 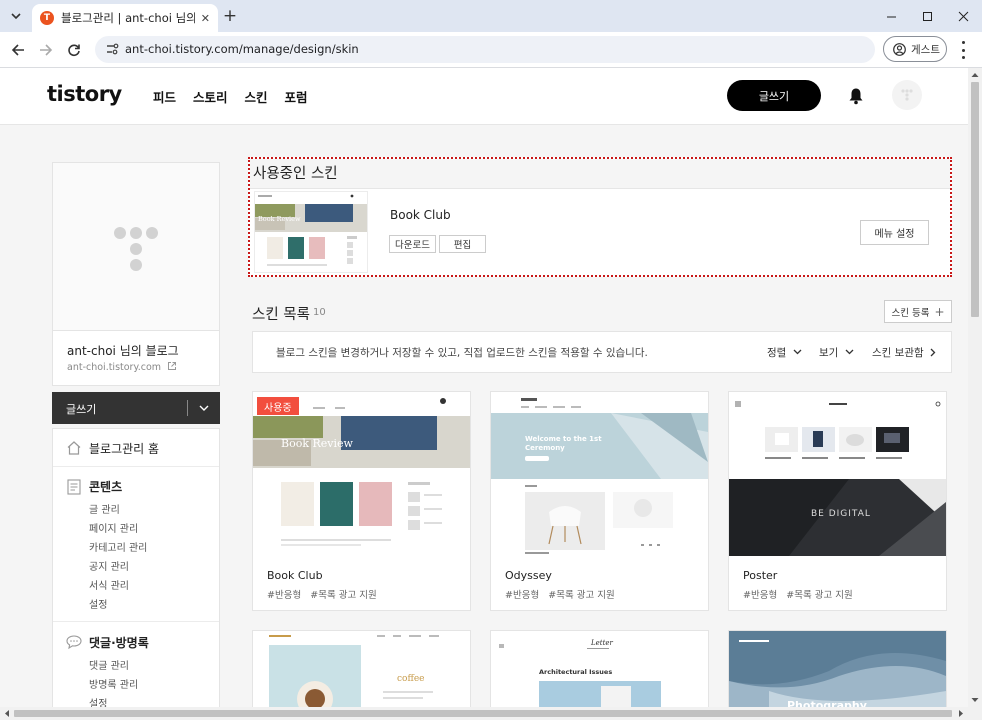 I want to click on back-button, so click(x=18, y=50).